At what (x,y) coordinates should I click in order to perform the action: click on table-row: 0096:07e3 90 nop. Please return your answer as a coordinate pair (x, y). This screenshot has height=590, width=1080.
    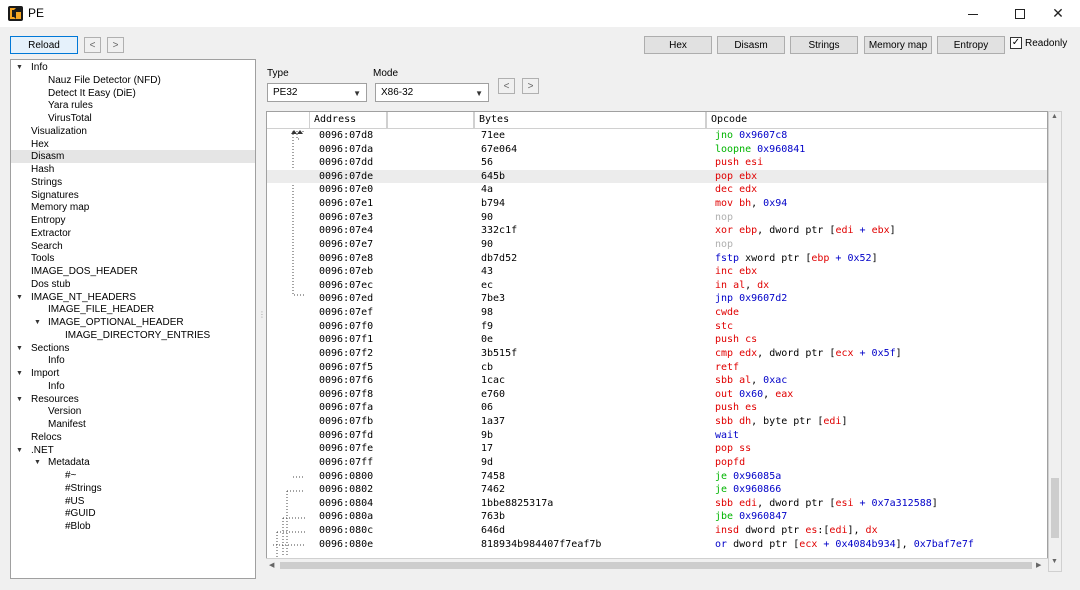
    Looking at the image, I should click on (657, 218).